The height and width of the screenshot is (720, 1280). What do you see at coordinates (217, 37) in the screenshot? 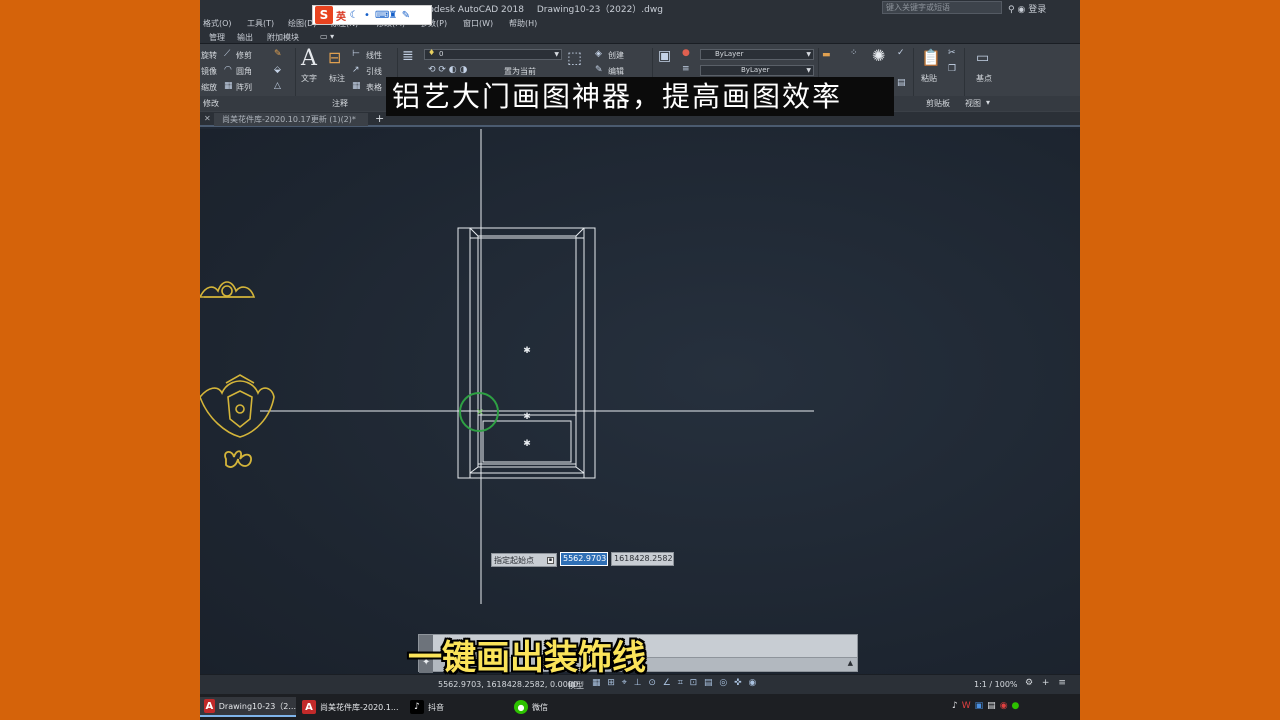
I see `tab-manage: 管理` at bounding box center [217, 37].